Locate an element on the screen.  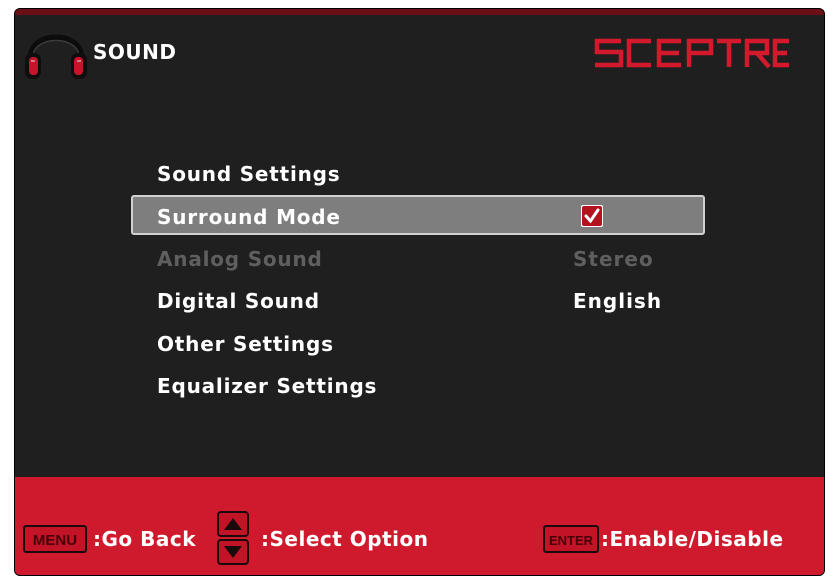
select-option-hint: :Select Option is located at coordinates (345, 539).